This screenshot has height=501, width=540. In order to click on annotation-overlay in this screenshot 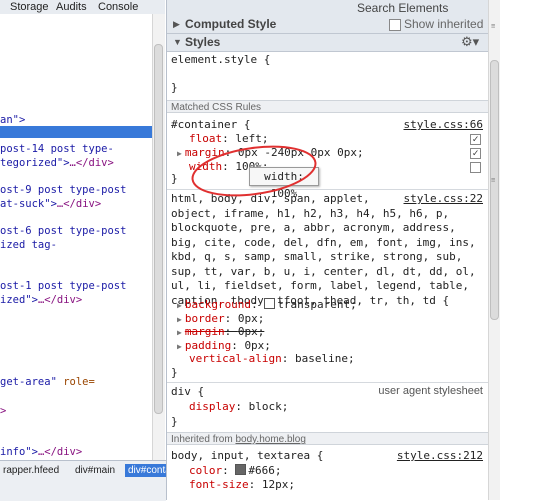, I will do `click(254, 171)`.